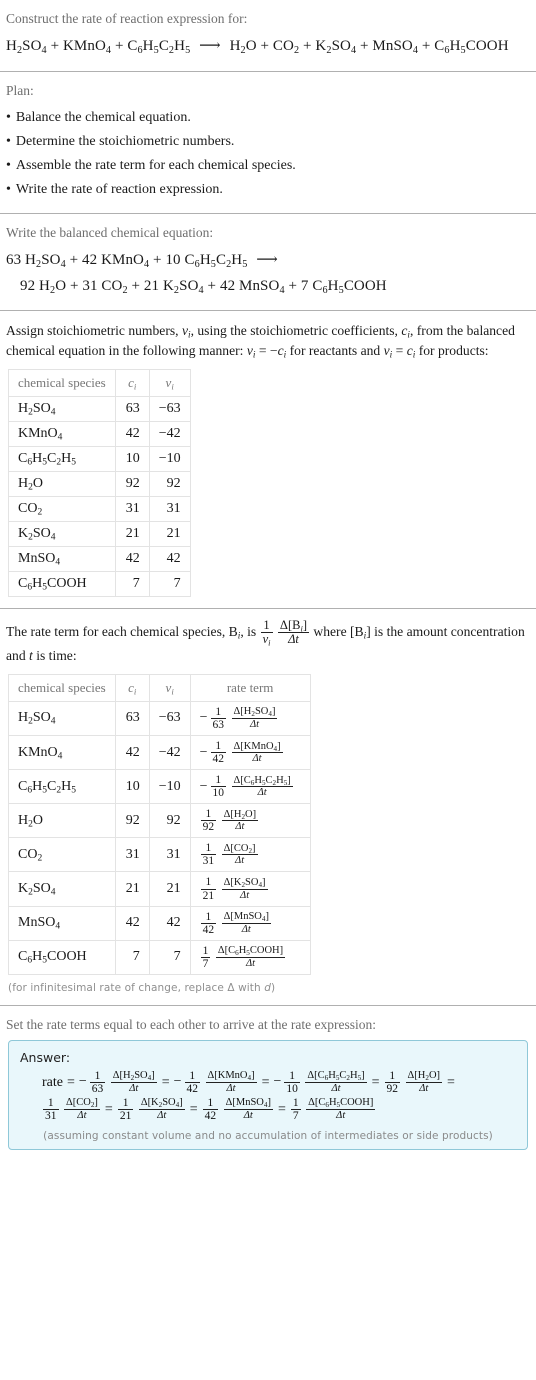  I want to click on fraction-denominator: 63, so click(218, 724).